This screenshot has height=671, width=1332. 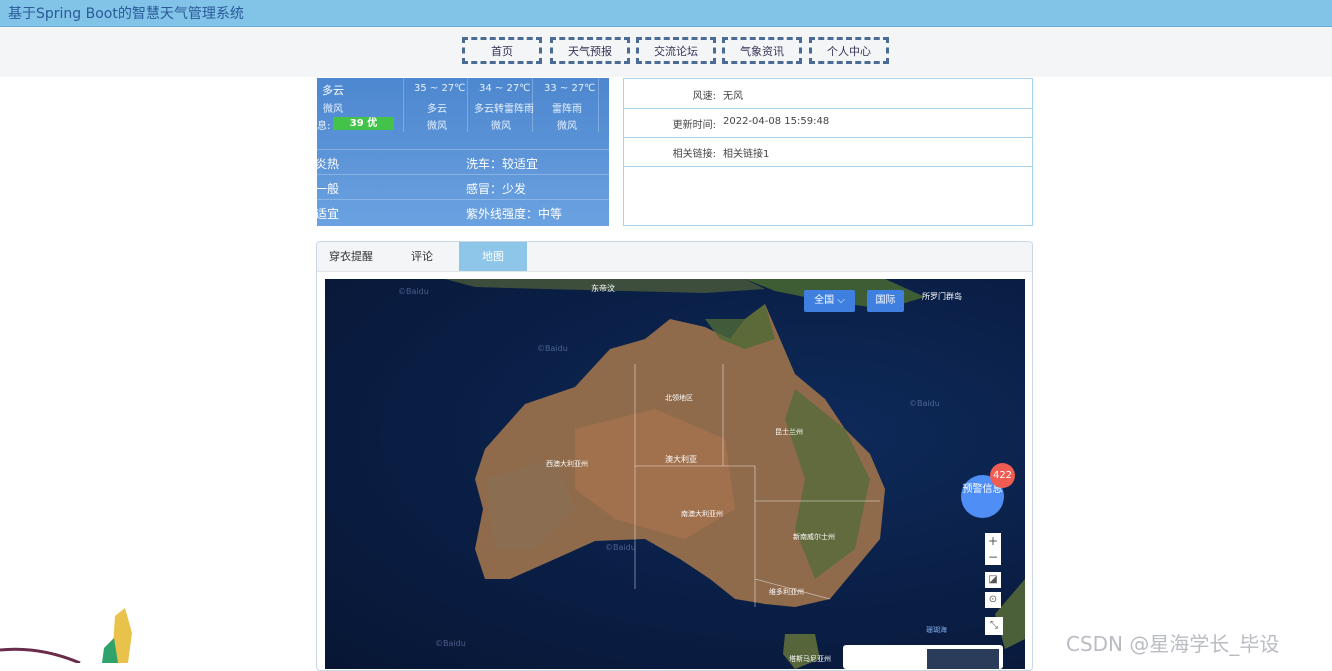 I want to click on chevron-down-icon: ⌵, so click(x=841, y=300).